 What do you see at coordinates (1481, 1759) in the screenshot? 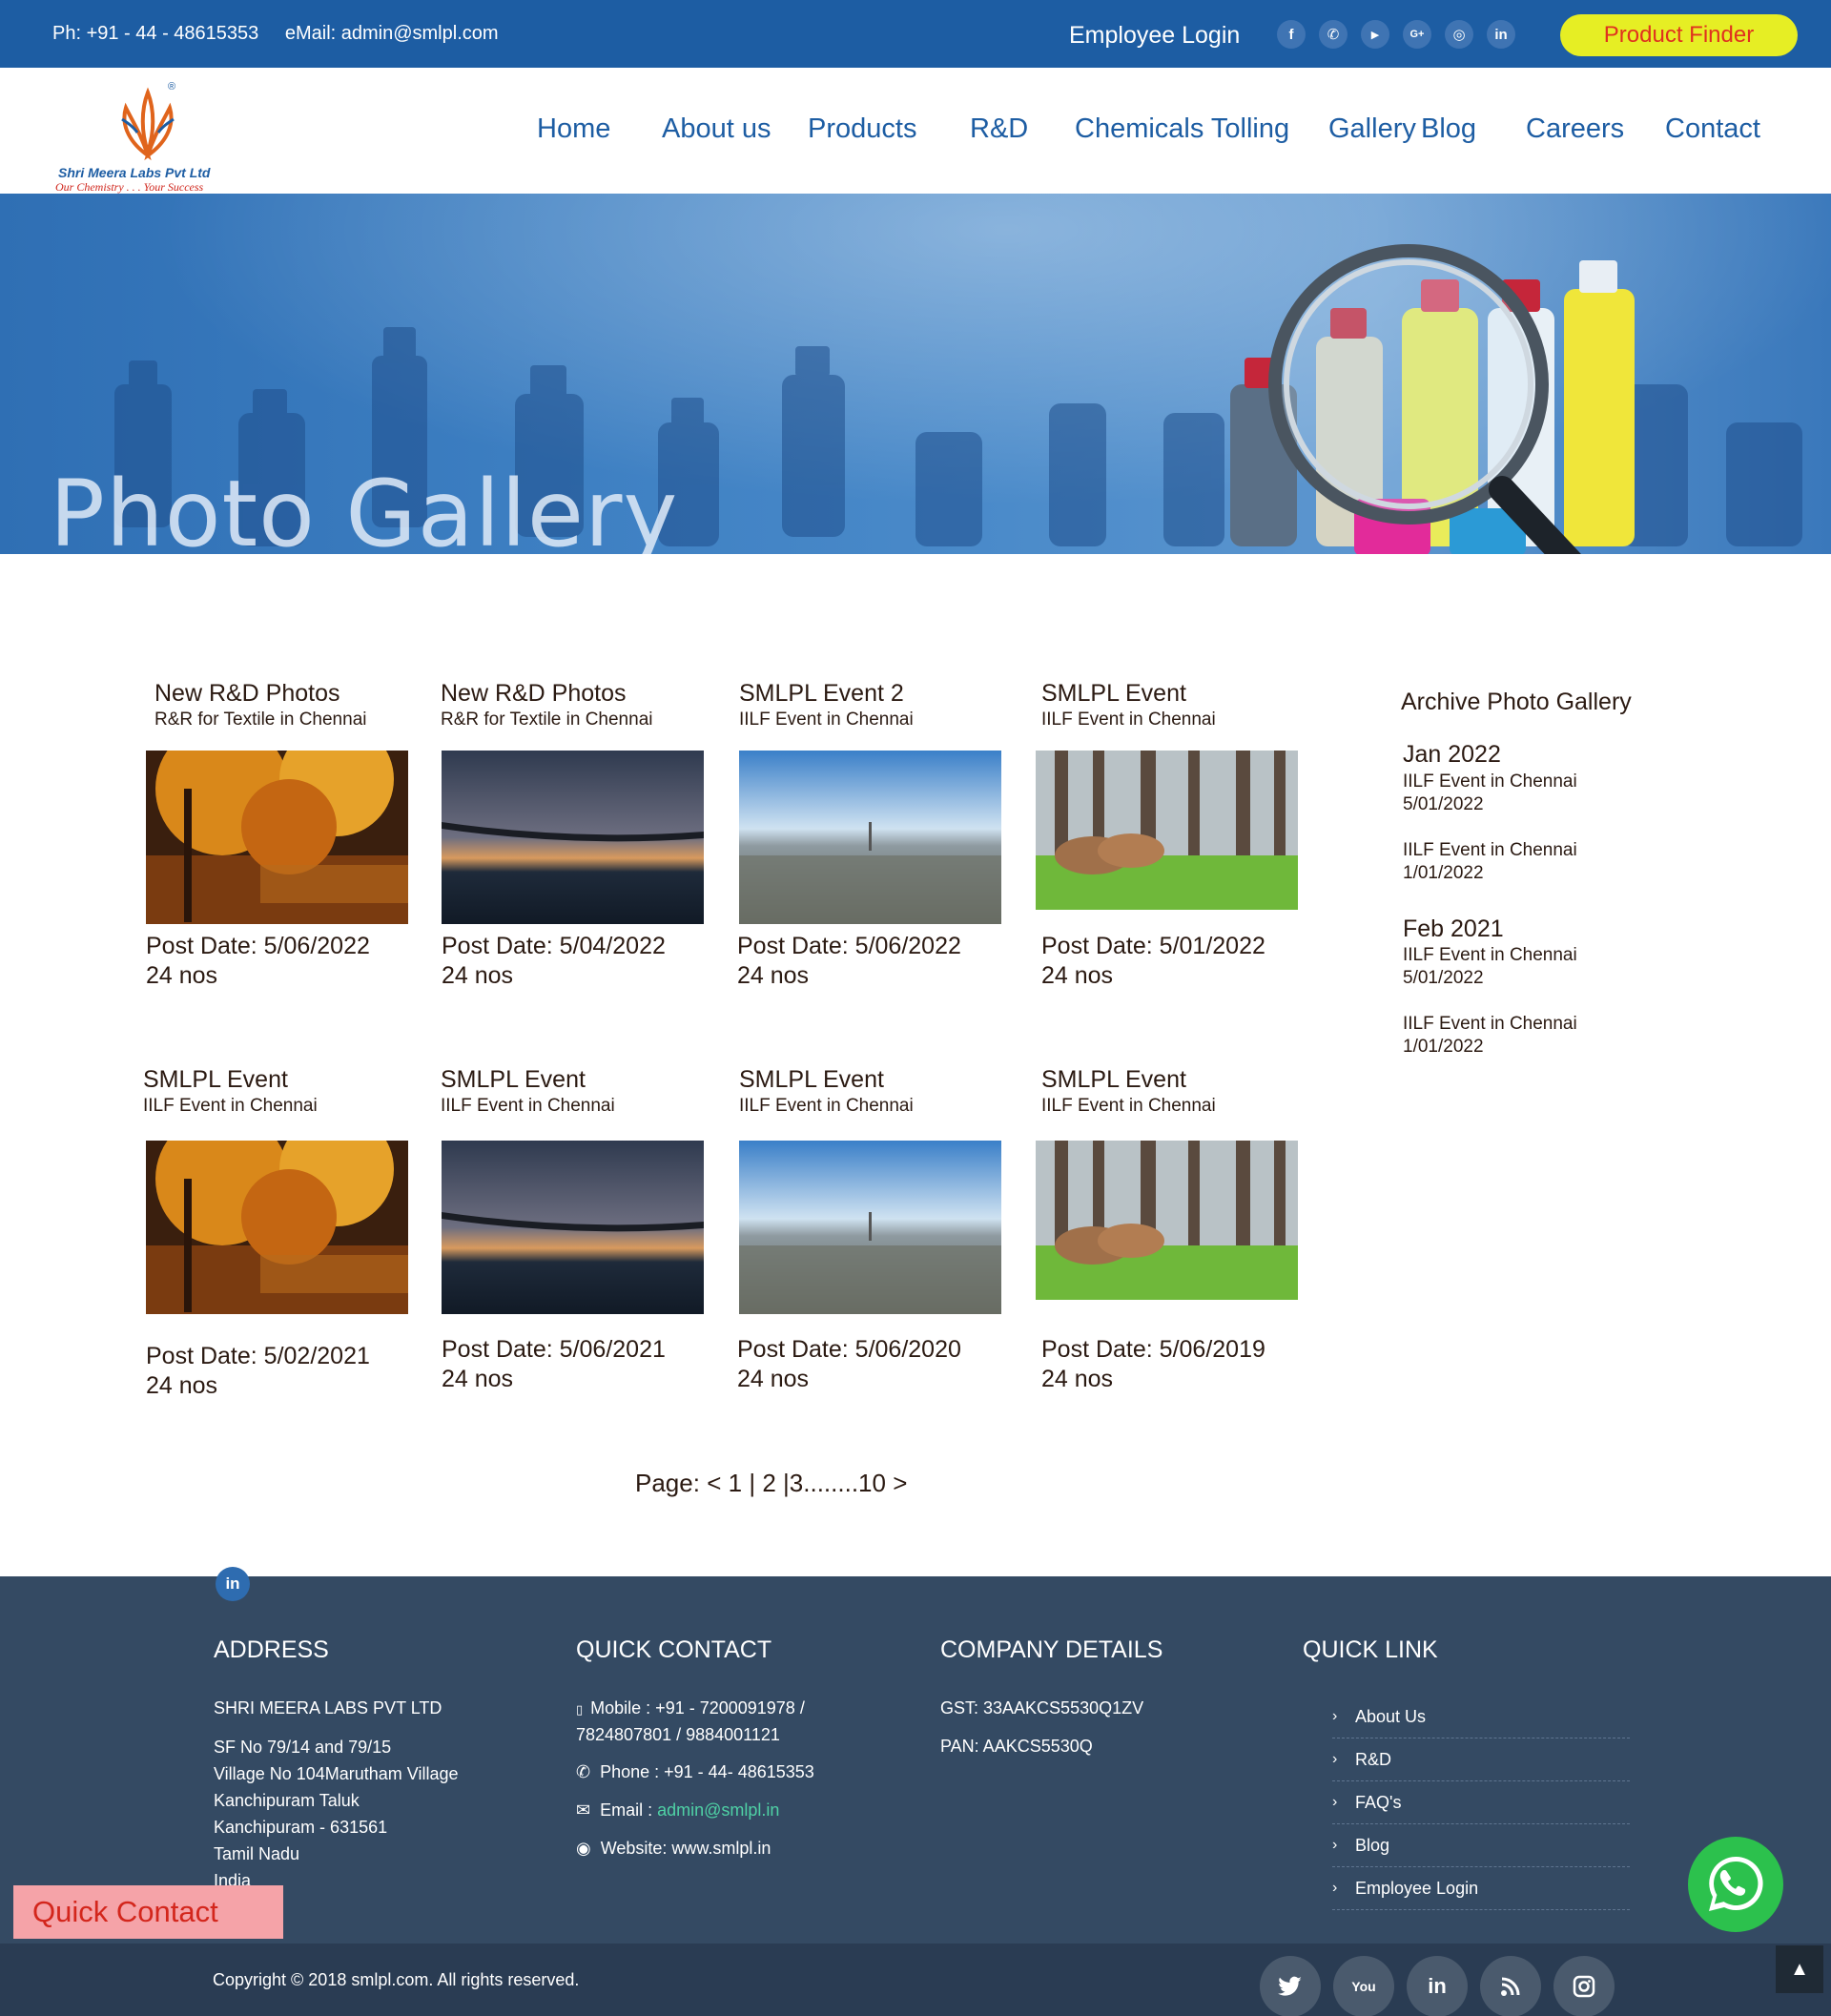
I see `footer-link-rnd: › R&D` at bounding box center [1481, 1759].